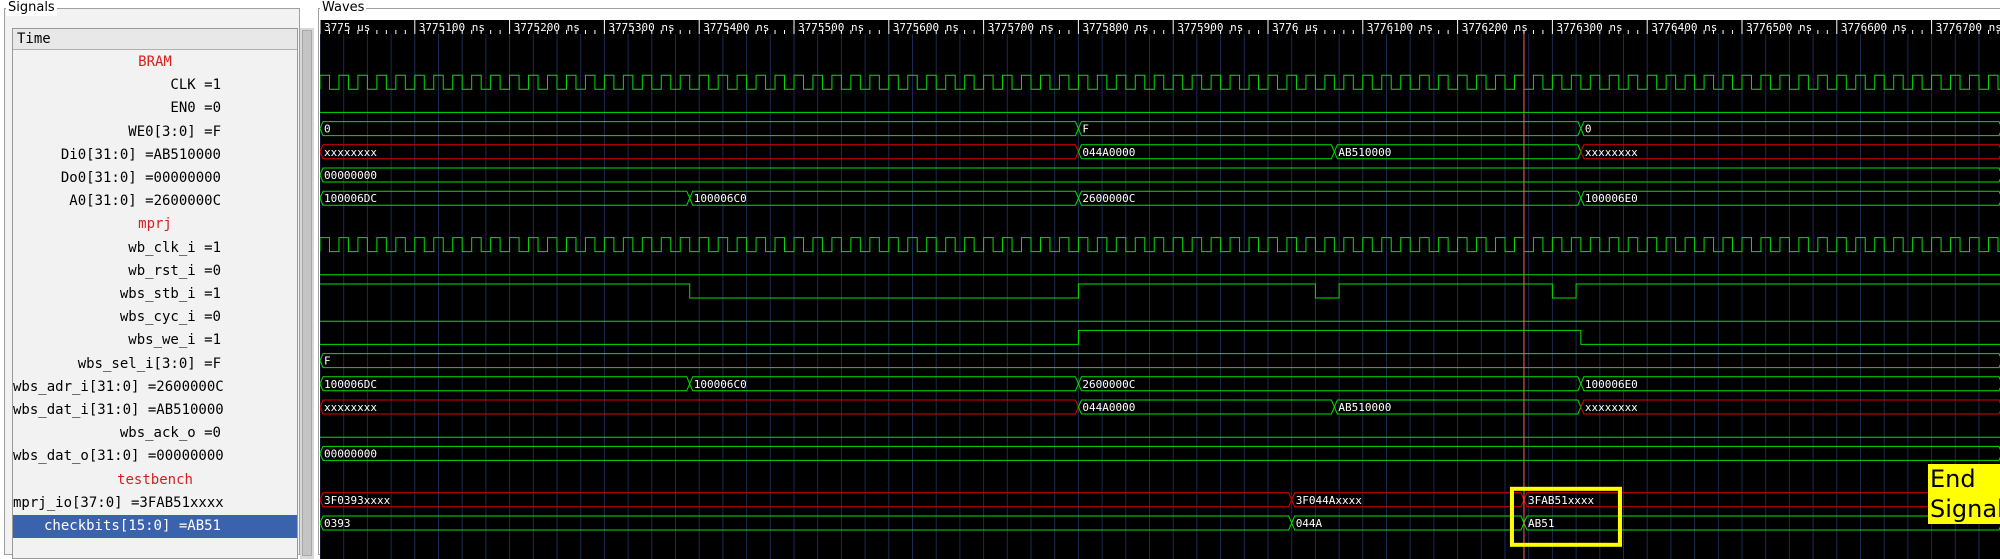 Image resolution: width=2000 pixels, height=559 pixels. What do you see at coordinates (155, 39) in the screenshot?
I see `time-header: Time` at bounding box center [155, 39].